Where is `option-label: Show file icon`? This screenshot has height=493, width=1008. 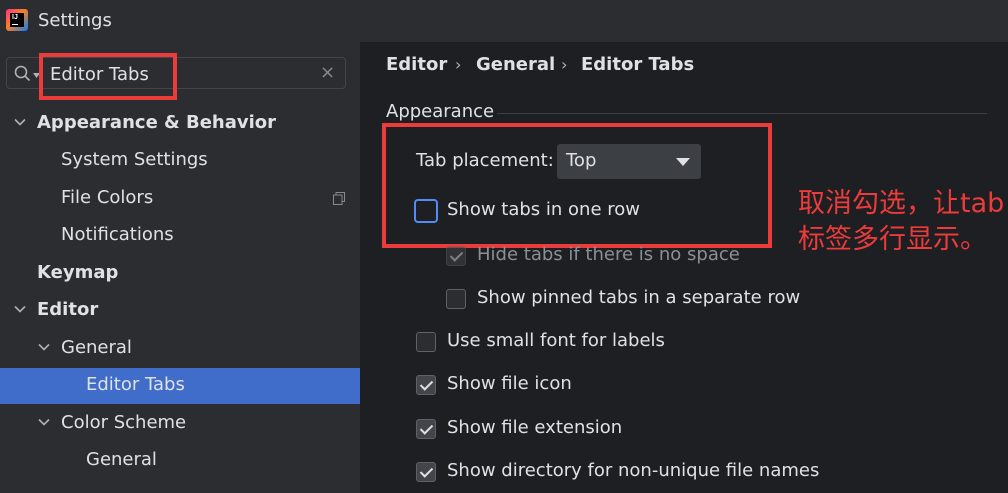
option-label: Show file icon is located at coordinates (509, 383).